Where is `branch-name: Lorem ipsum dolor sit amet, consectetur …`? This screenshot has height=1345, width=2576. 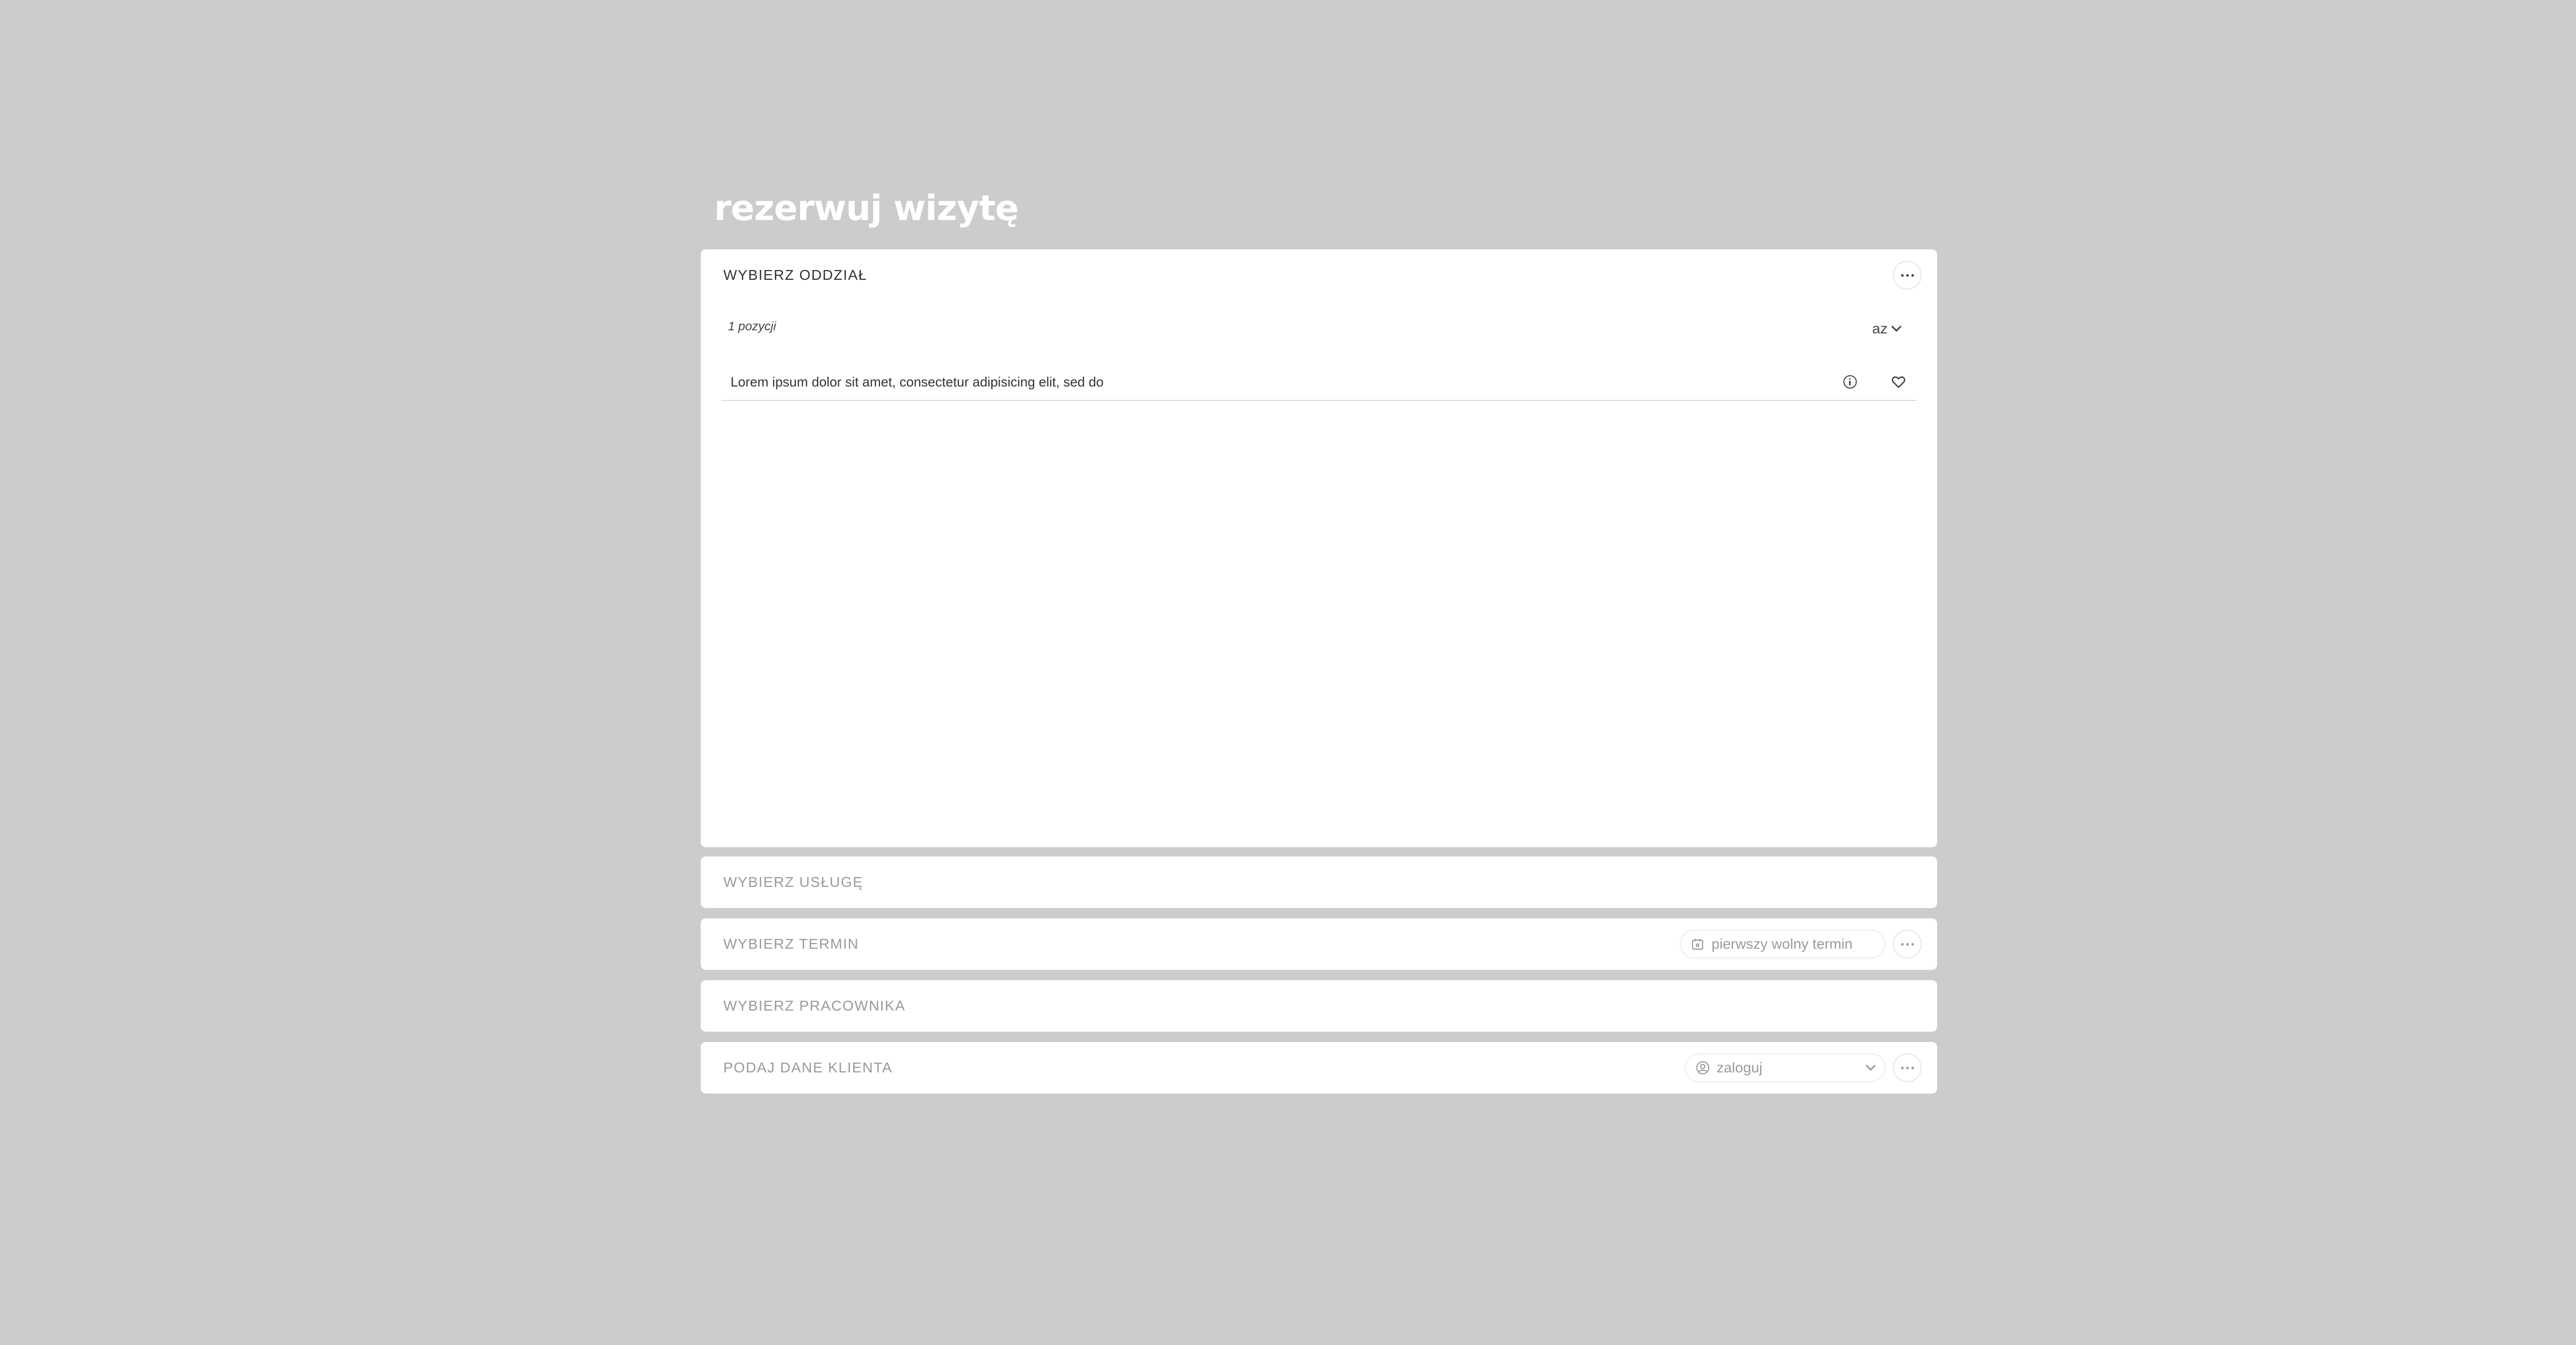
branch-name: Lorem ipsum dolor sit amet, consectetur … is located at coordinates (917, 382).